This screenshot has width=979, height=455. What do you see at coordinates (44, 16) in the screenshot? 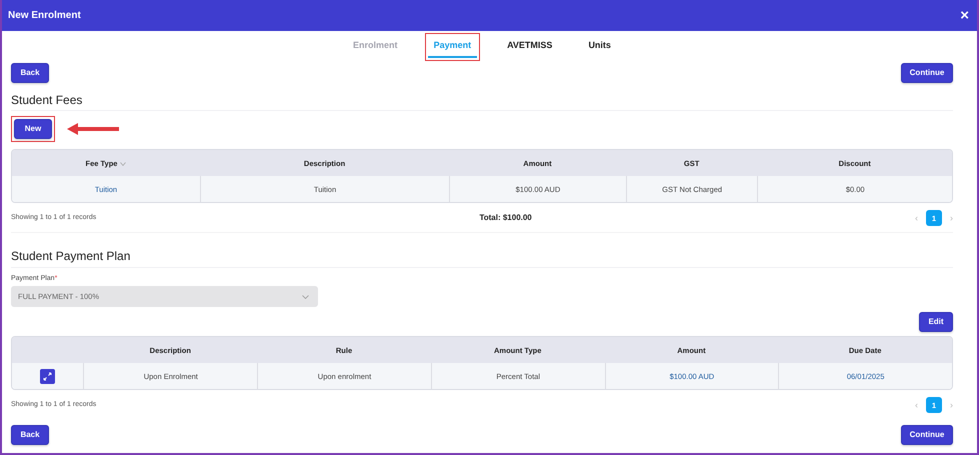
I see `window-title: New Enrolment` at bounding box center [44, 16].